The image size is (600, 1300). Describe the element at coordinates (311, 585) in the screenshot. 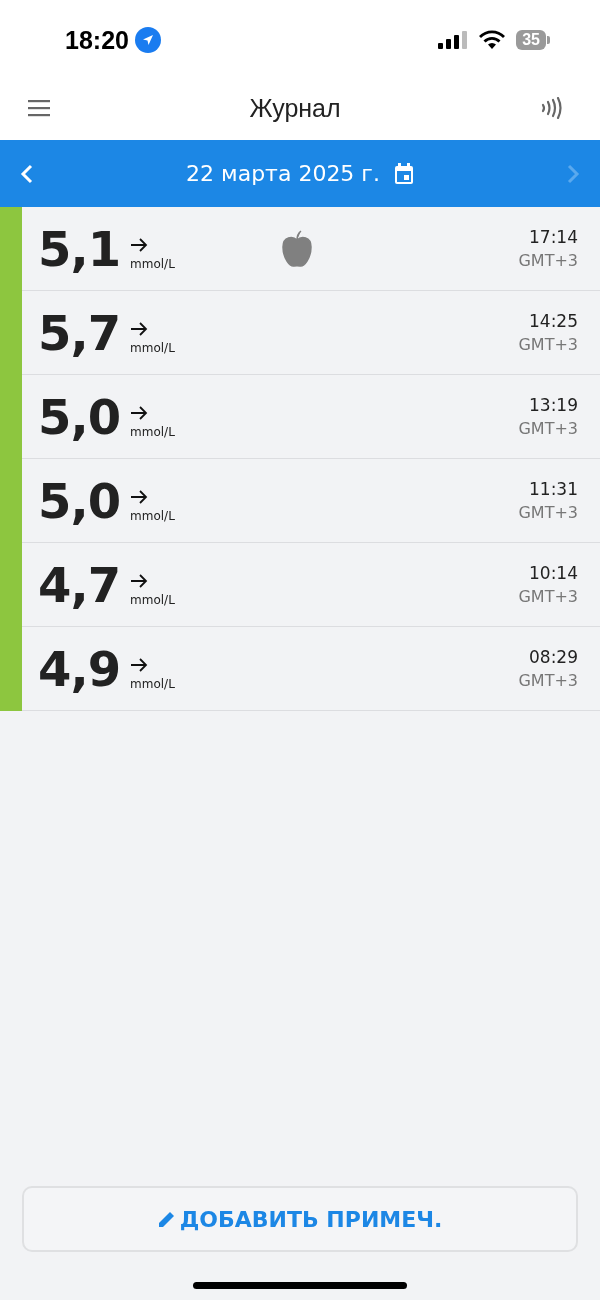

I see `reading-row: 4,7 mmol/L 10:14 GMT+3` at that location.